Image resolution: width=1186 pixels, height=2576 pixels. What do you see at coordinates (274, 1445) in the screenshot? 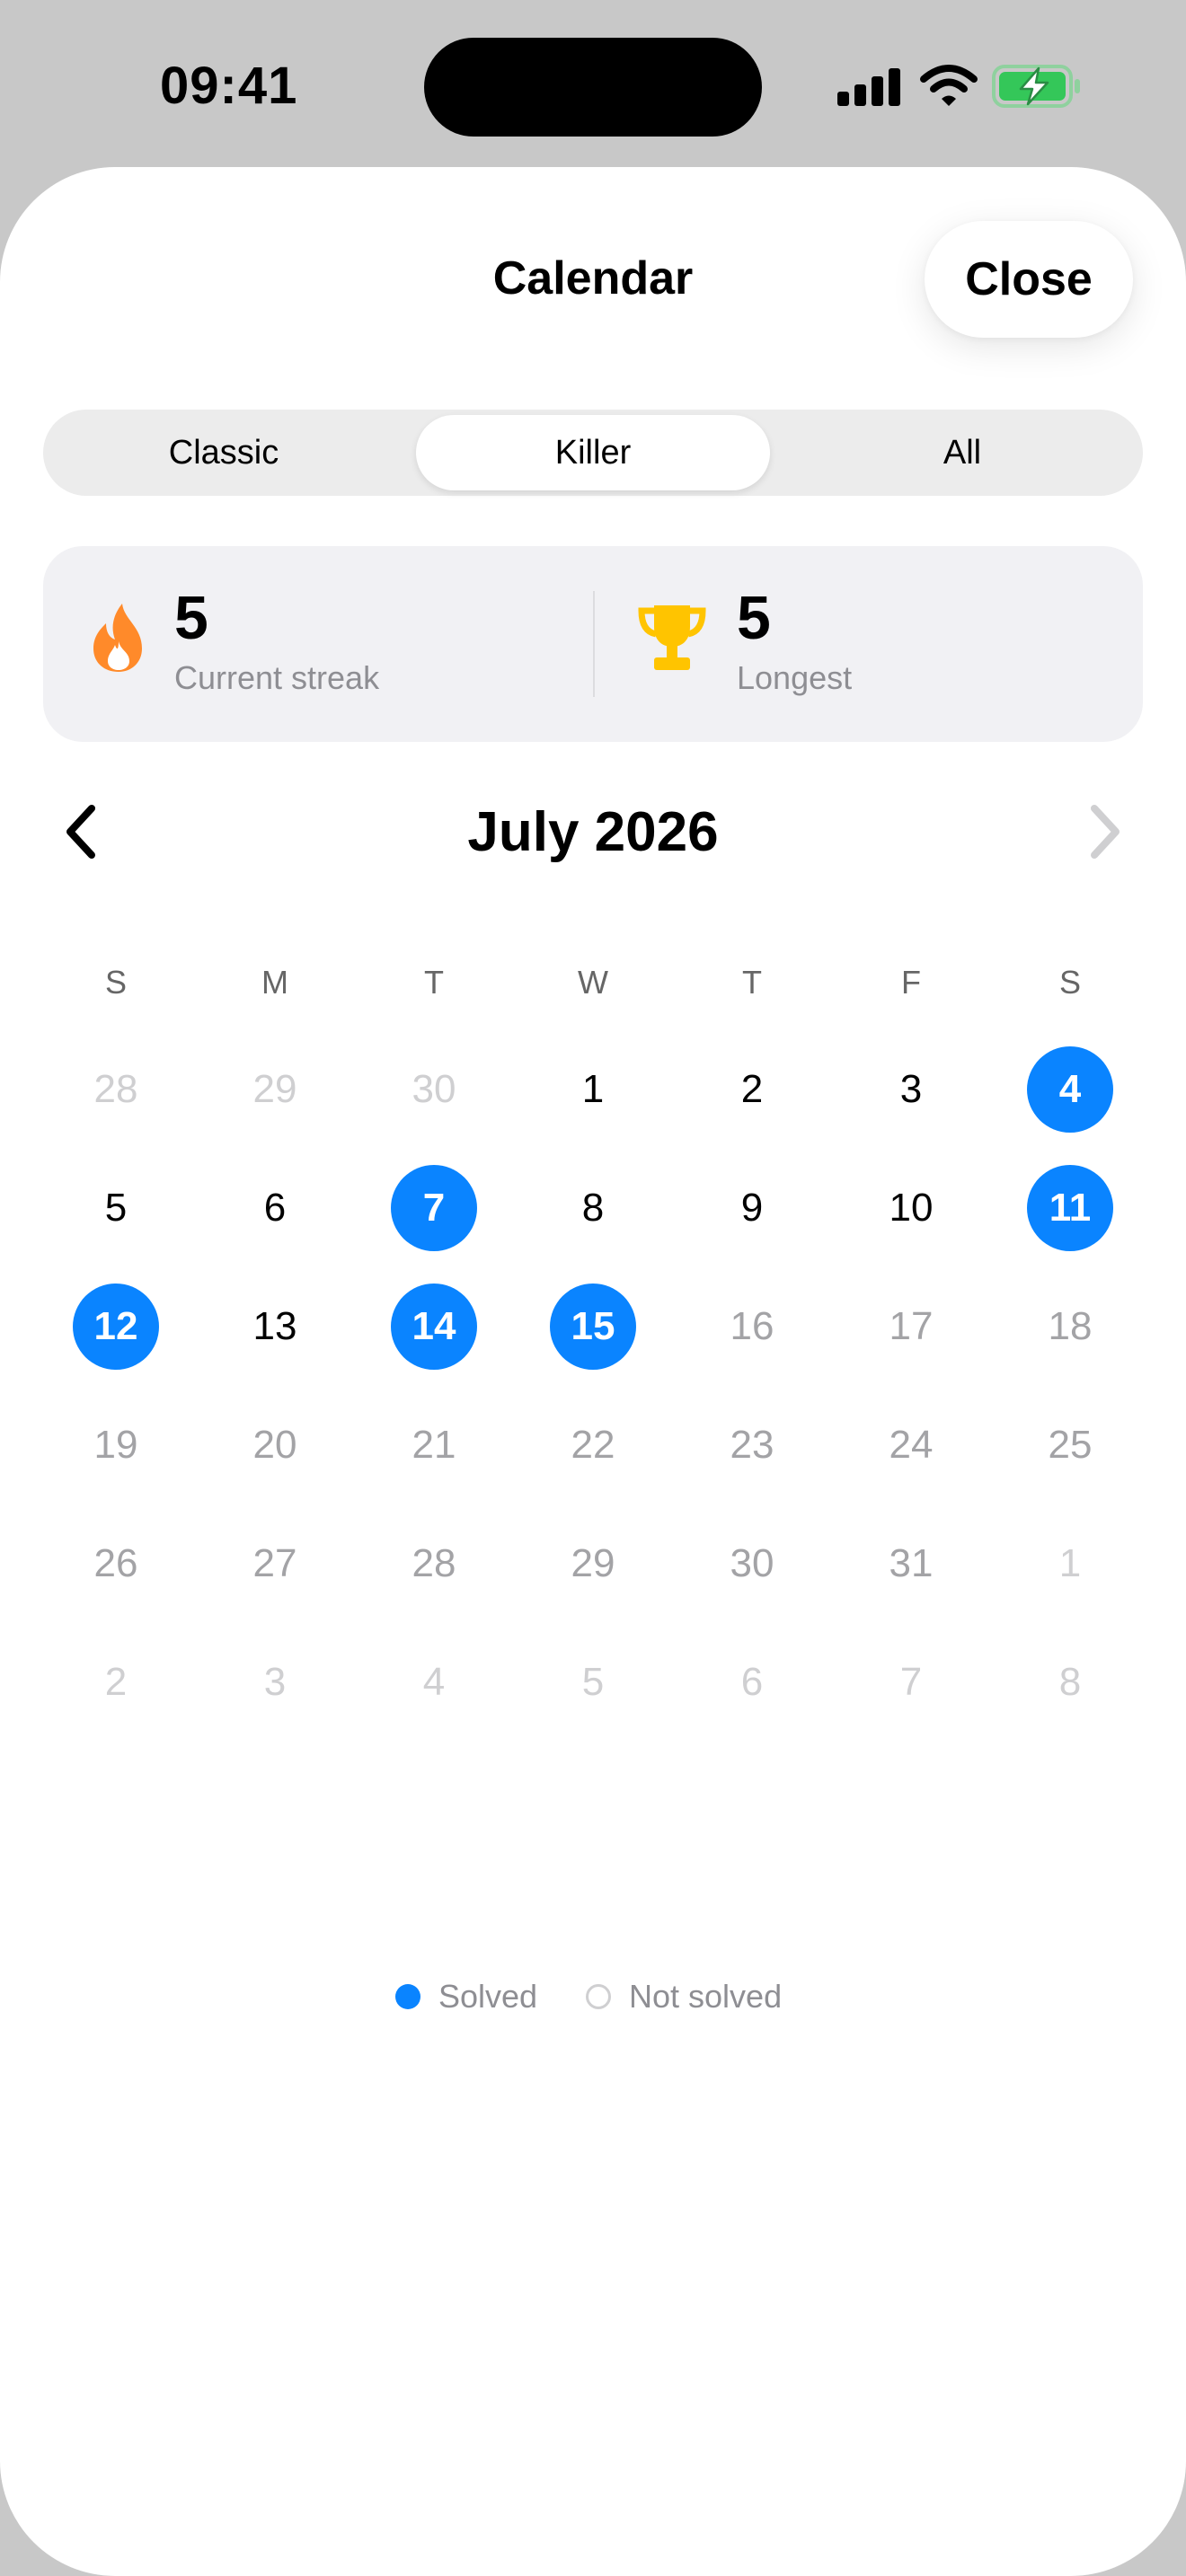
I see `day-cell: 20` at bounding box center [274, 1445].